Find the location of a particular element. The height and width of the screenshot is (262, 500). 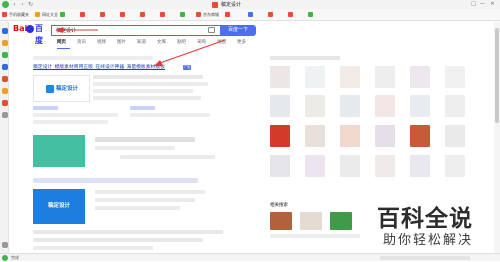

watermark-subtitle: 助你轻松解决 is located at coordinates (428, 240).